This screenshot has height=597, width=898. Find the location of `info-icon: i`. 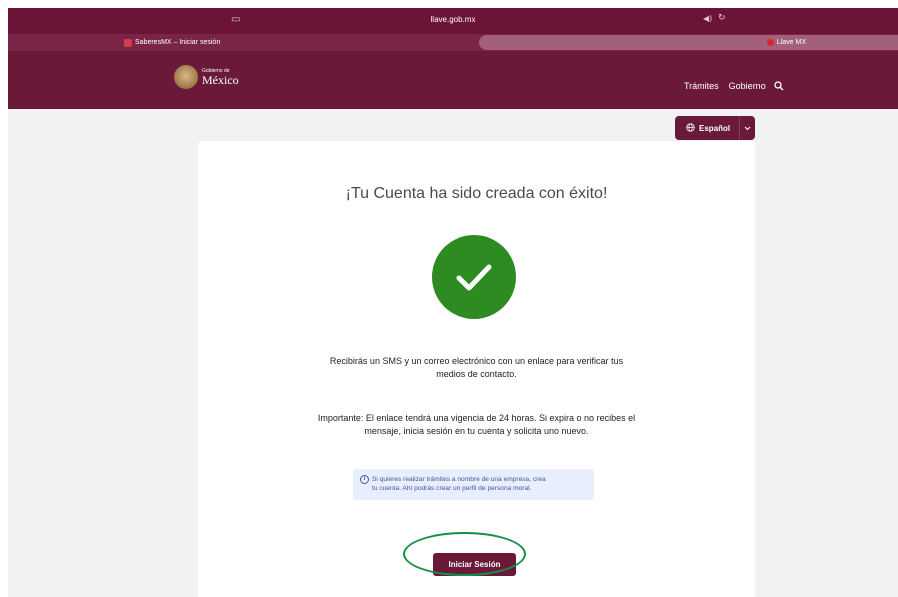

info-icon: i is located at coordinates (364, 479).